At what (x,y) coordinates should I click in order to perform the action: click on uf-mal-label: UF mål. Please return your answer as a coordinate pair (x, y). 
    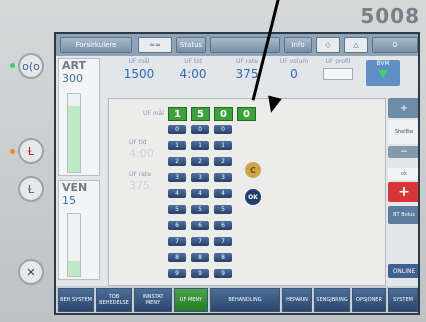
    Looking at the image, I should click on (153, 113).